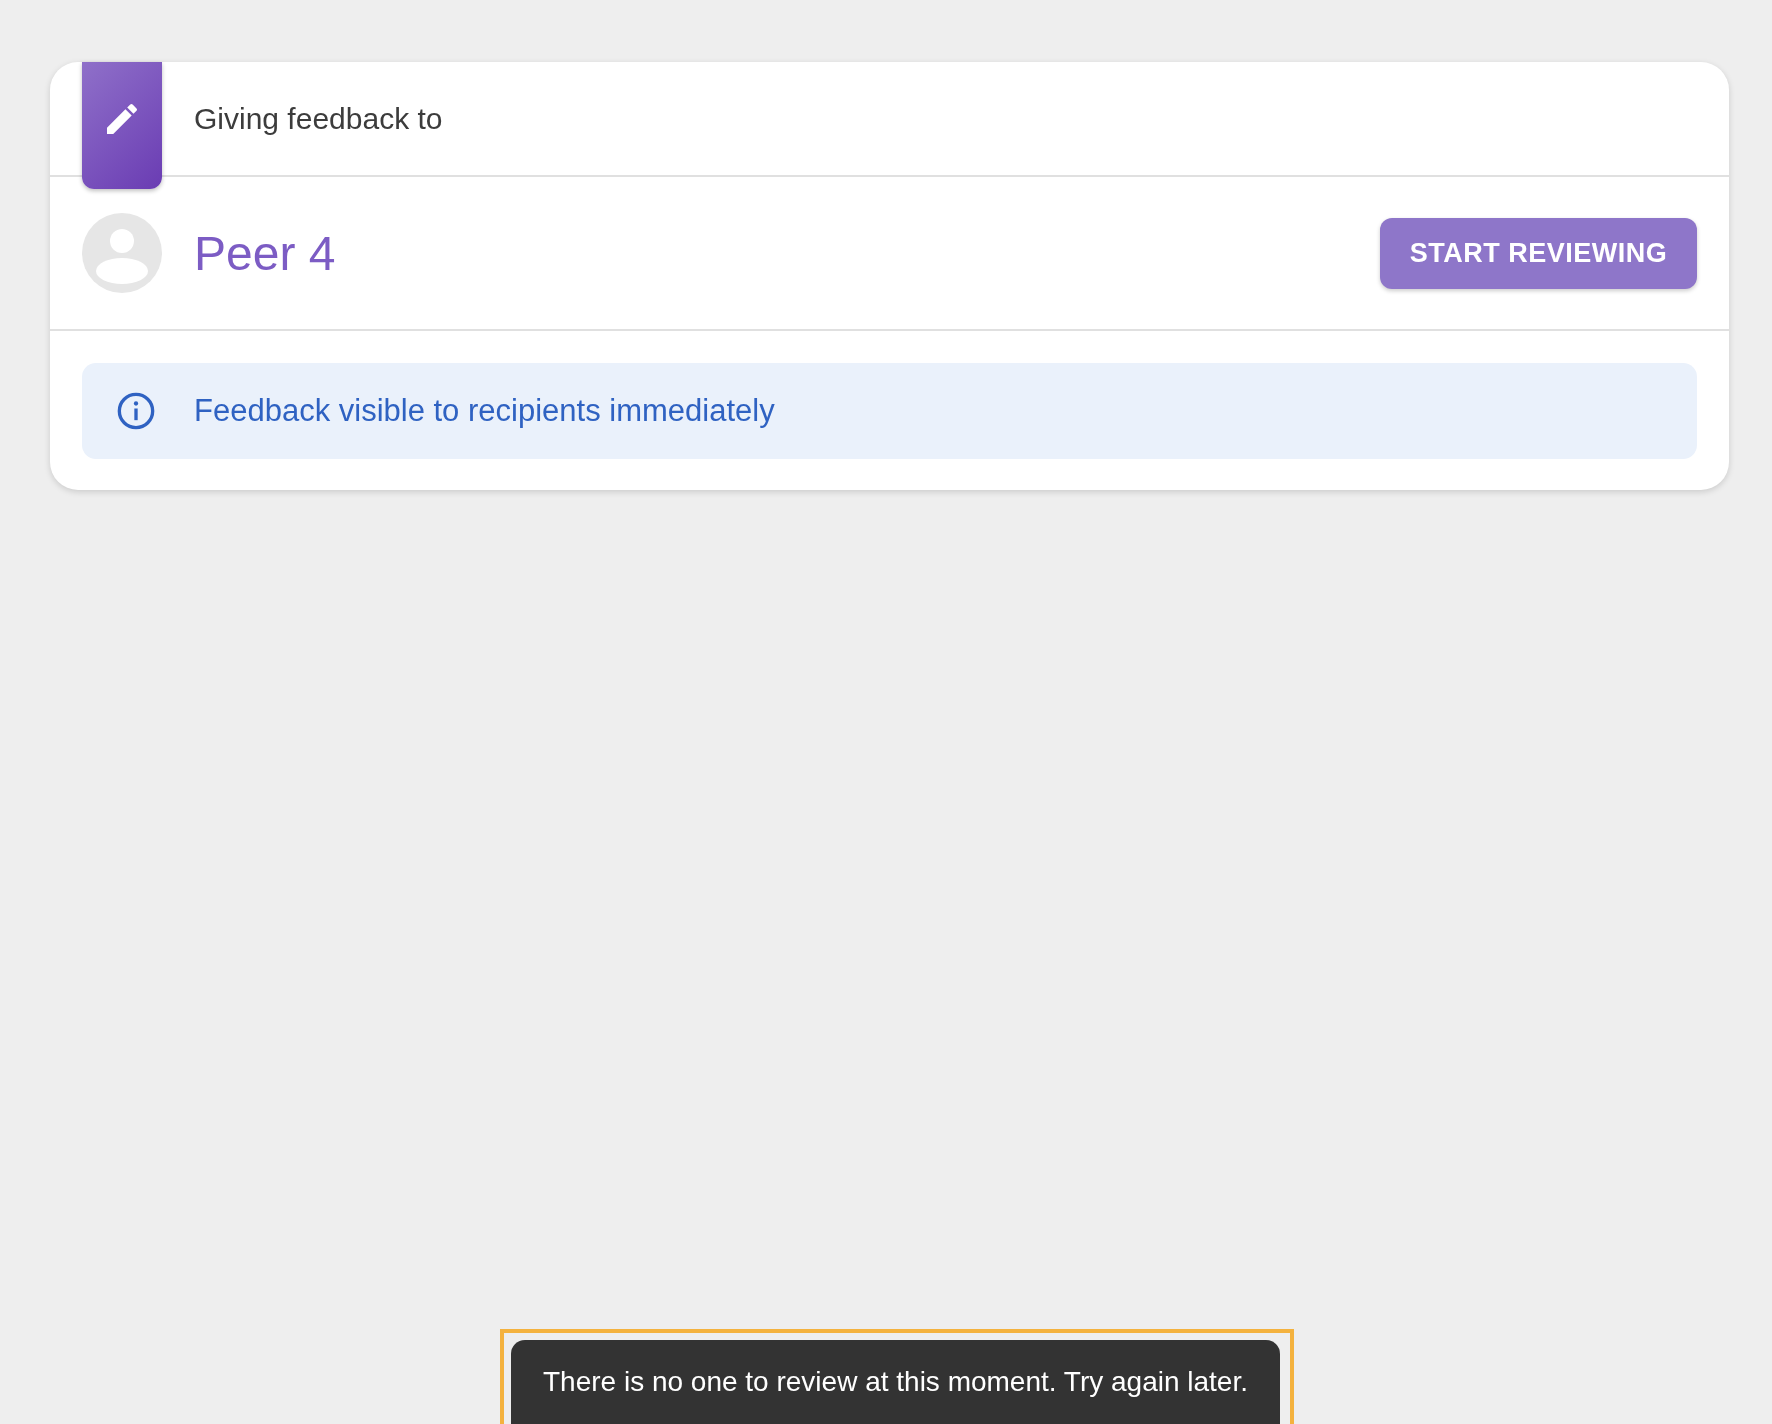  Describe the element at coordinates (1538, 253) in the screenshot. I see `start-reviewing-button: START REVIEWING` at that location.